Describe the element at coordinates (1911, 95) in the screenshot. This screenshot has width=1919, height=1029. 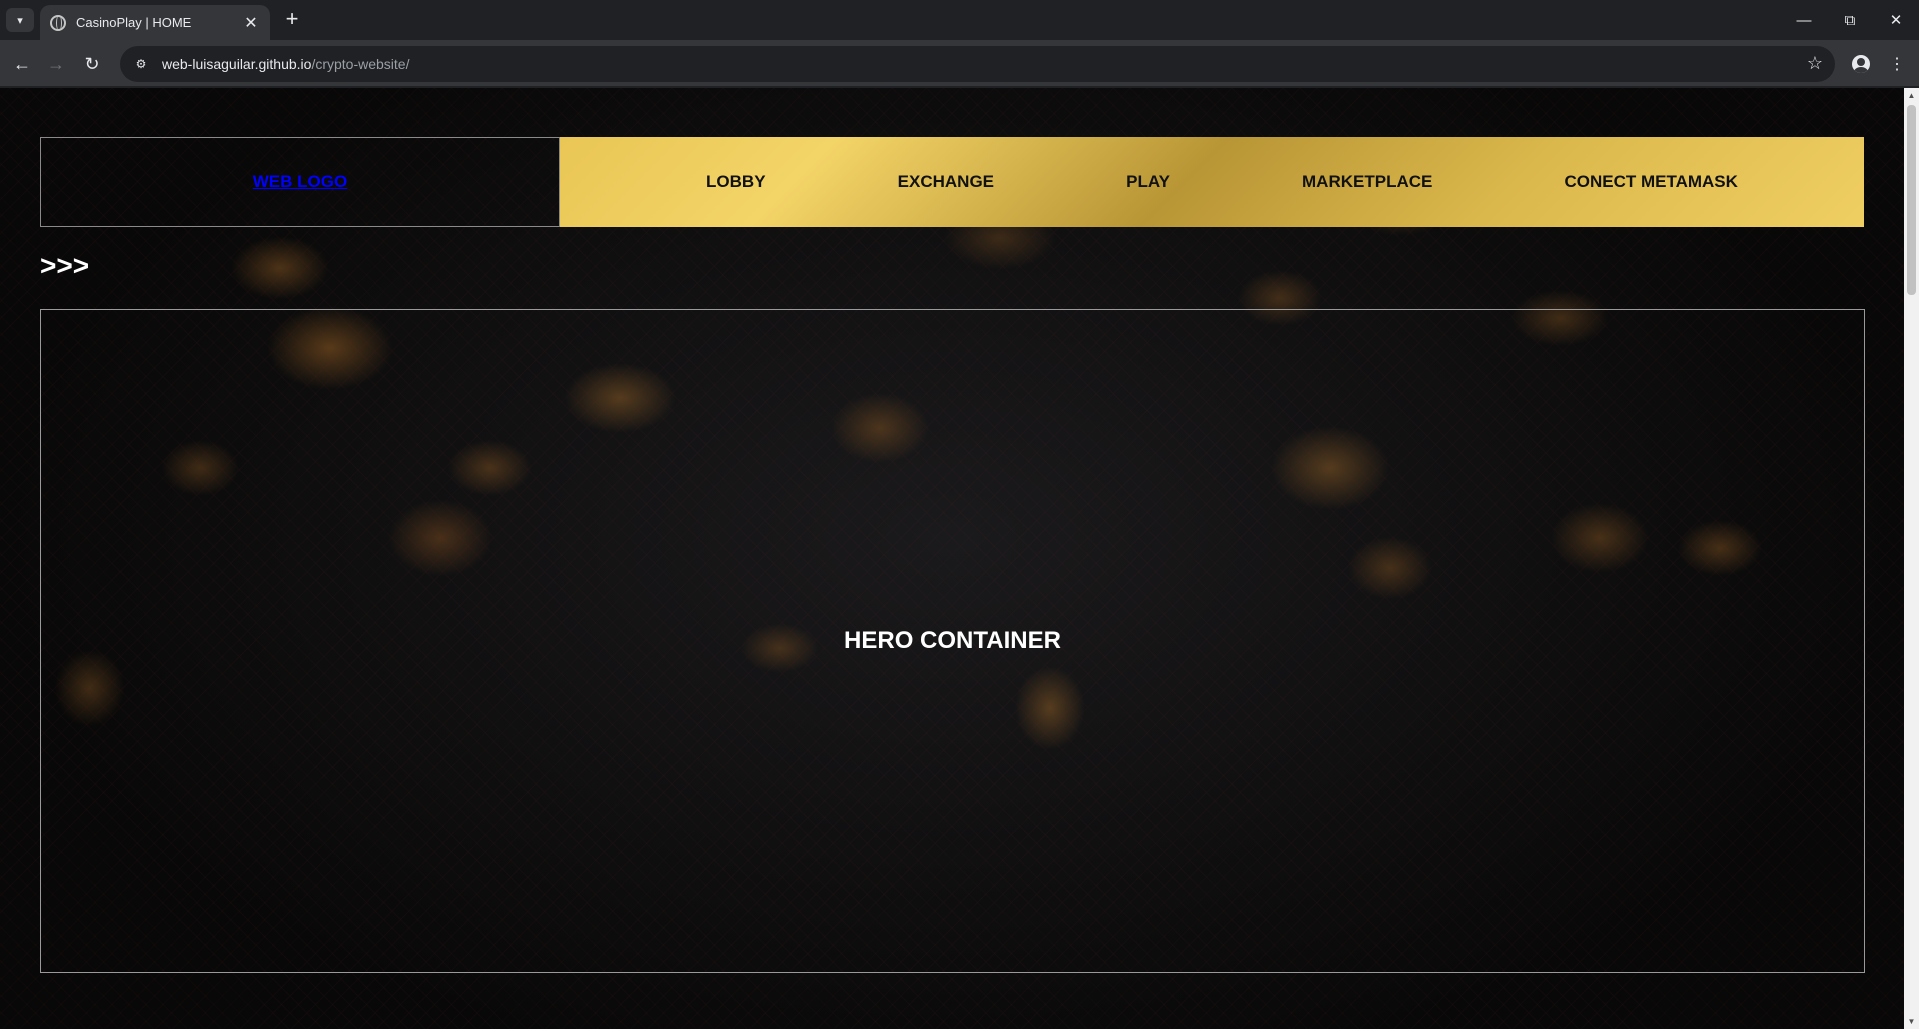
I see `scroll-up-icon: ▲` at that location.